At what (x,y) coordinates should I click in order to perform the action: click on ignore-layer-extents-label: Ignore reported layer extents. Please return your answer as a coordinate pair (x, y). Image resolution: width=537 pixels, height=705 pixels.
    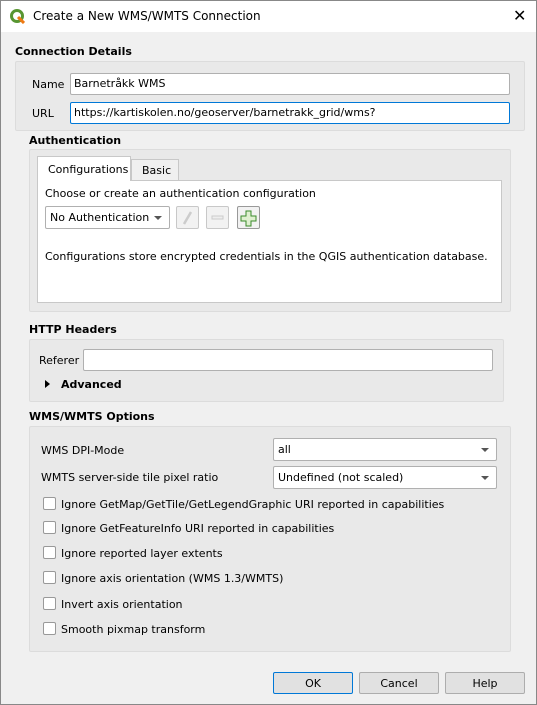
    Looking at the image, I should click on (142, 553).